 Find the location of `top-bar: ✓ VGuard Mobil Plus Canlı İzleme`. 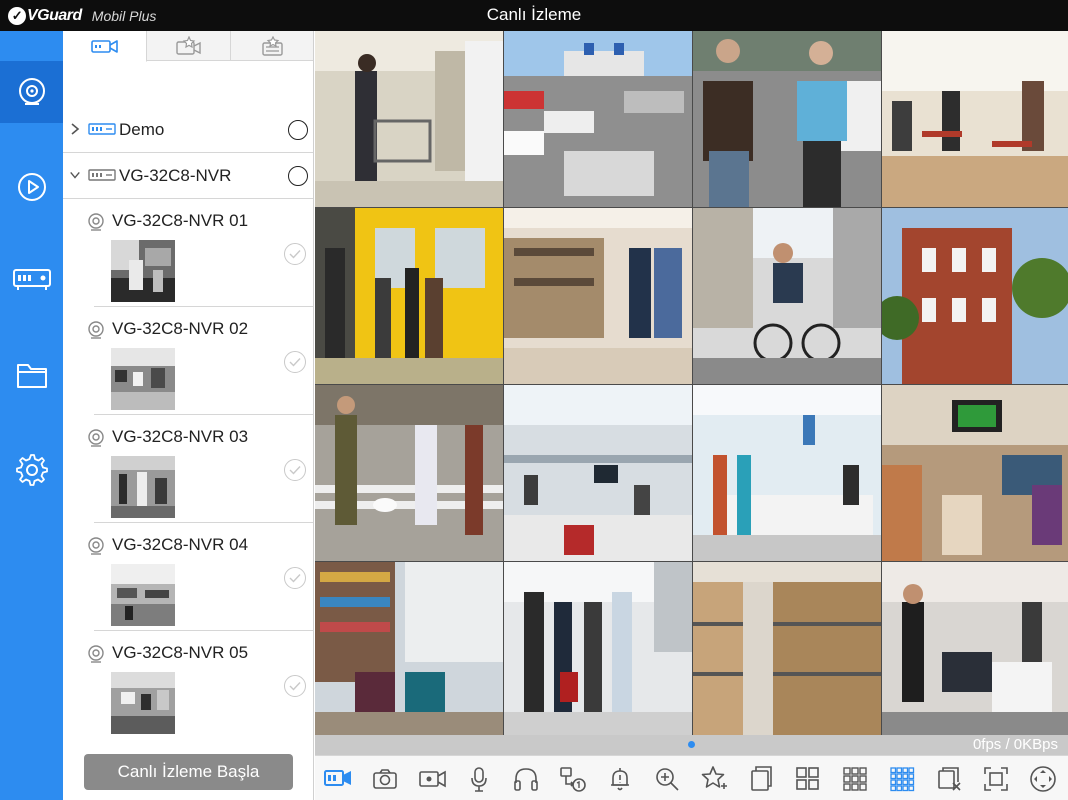

top-bar: ✓ VGuard Mobil Plus Canlı İzleme is located at coordinates (534, 15).